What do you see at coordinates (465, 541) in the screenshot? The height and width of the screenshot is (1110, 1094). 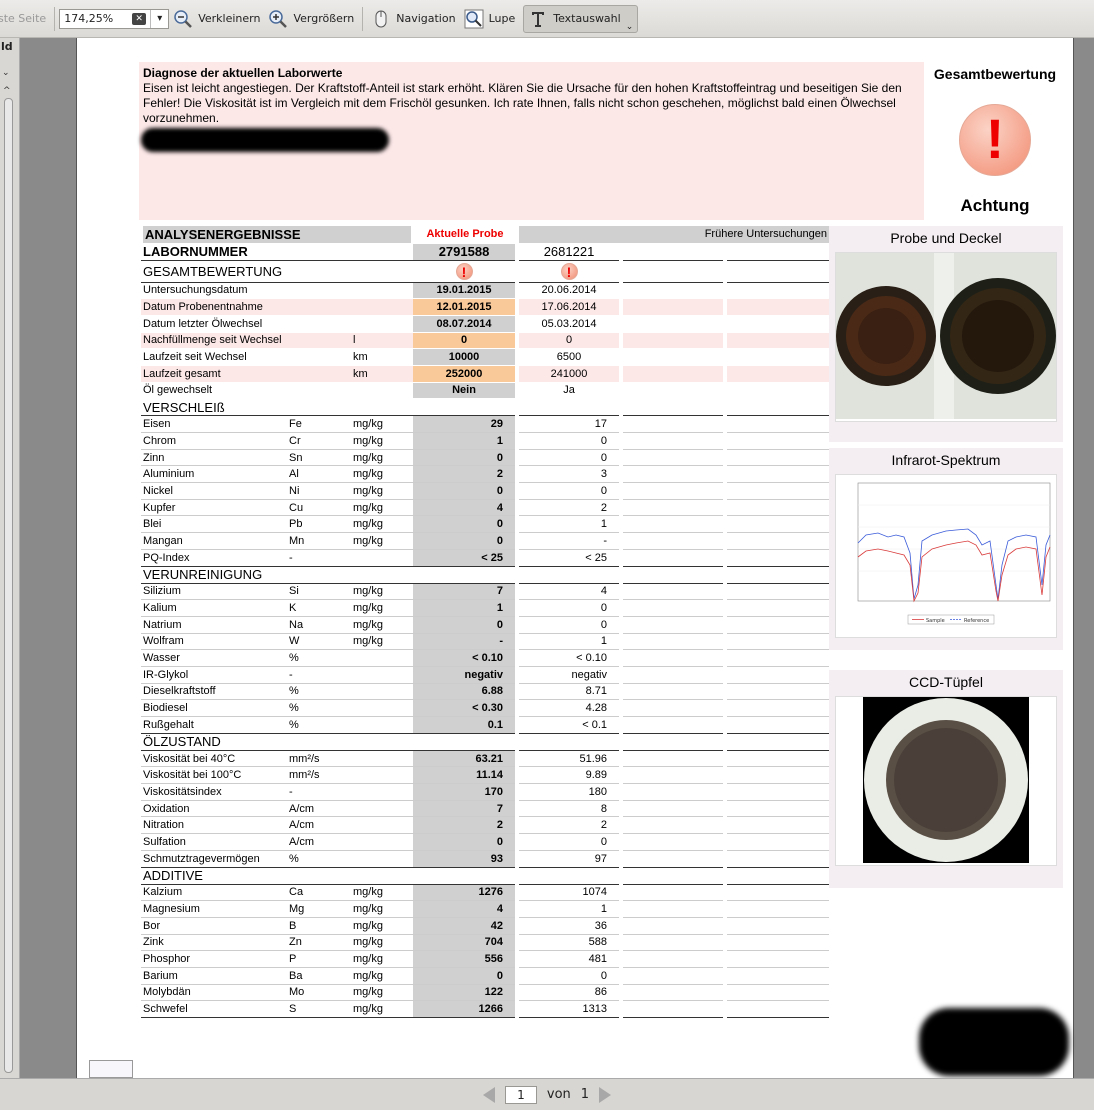 I see `current-value: 0` at bounding box center [465, 541].